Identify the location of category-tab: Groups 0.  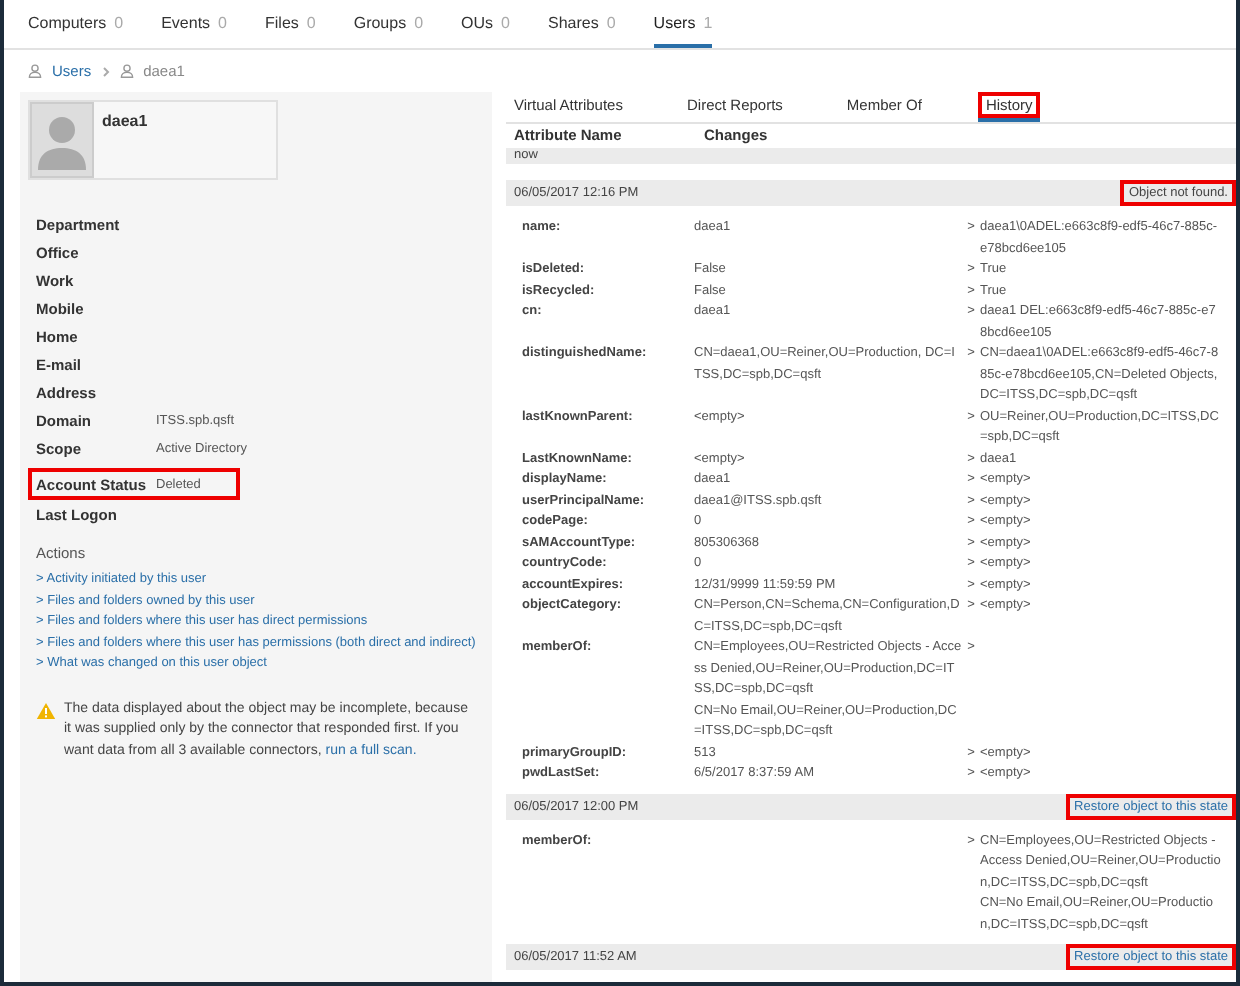
(388, 24).